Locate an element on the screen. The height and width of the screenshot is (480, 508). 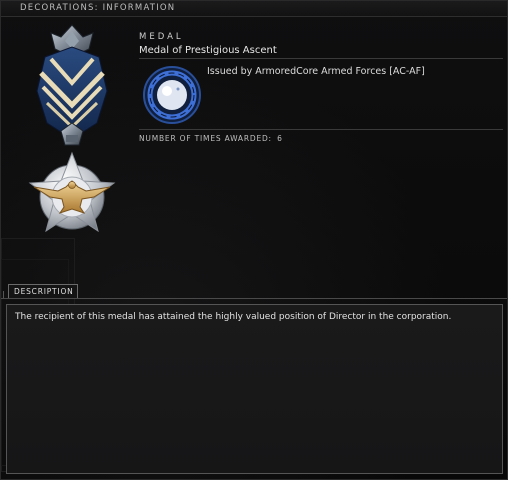
corporation-logo-icon is located at coordinates (172, 95).